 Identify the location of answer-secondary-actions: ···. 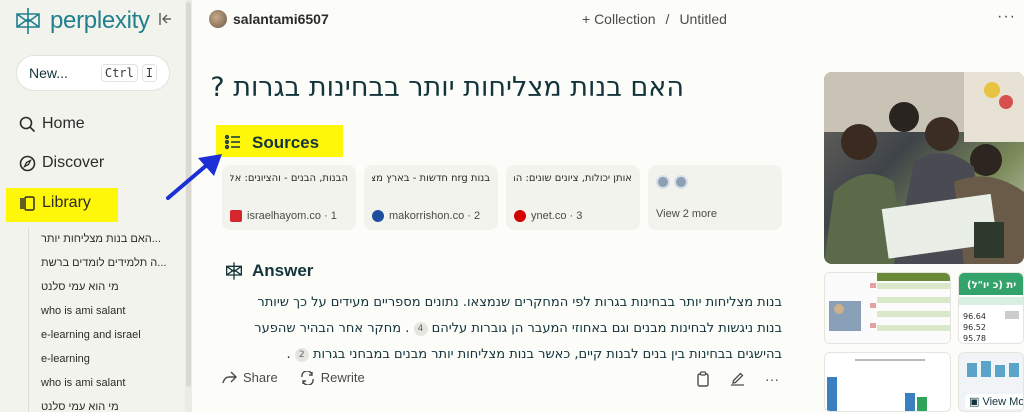
(737, 379).